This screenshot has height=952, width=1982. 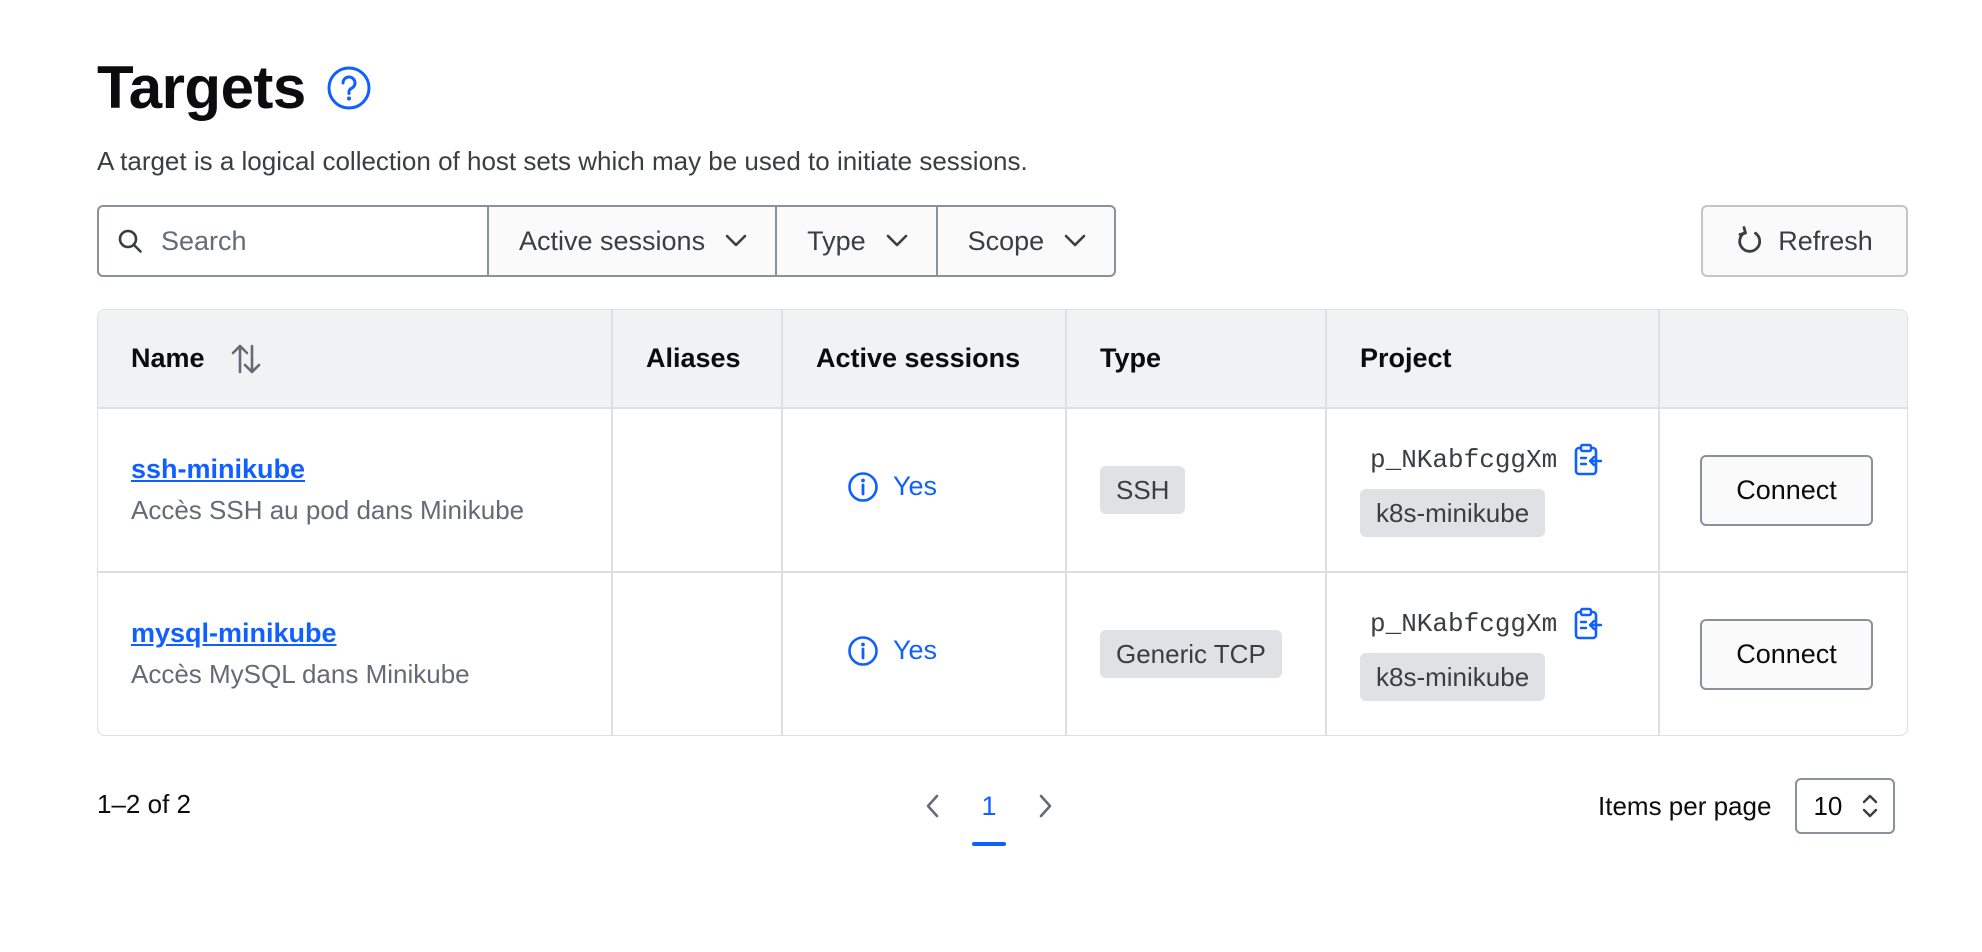 What do you see at coordinates (697, 359) in the screenshot?
I see `column-header-aliases: Aliases` at bounding box center [697, 359].